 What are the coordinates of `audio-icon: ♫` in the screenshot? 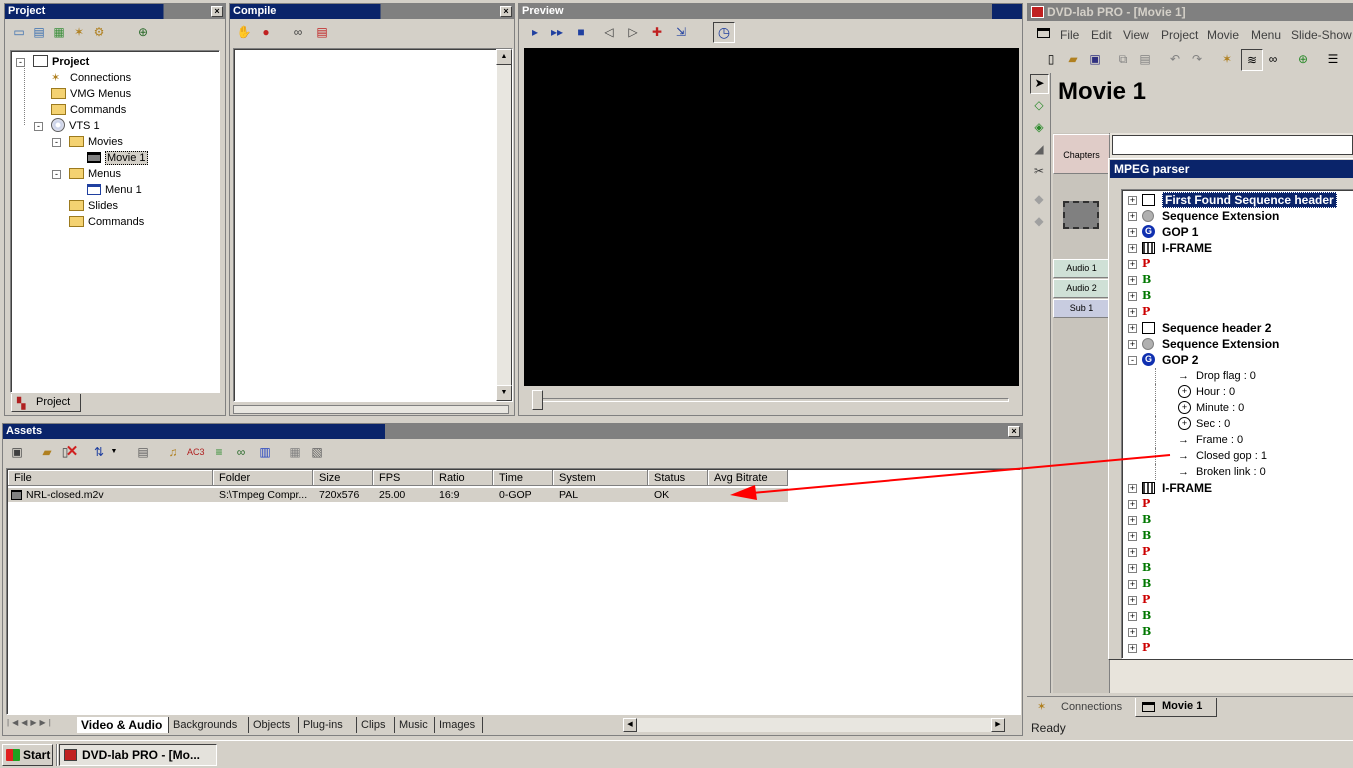 It's located at (173, 452).